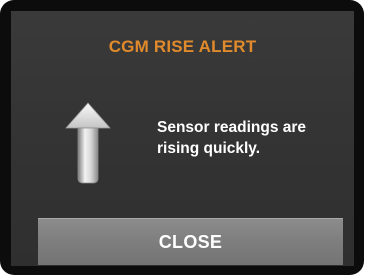  I want to click on alert-message-line-2: rising quickly., so click(209, 148).